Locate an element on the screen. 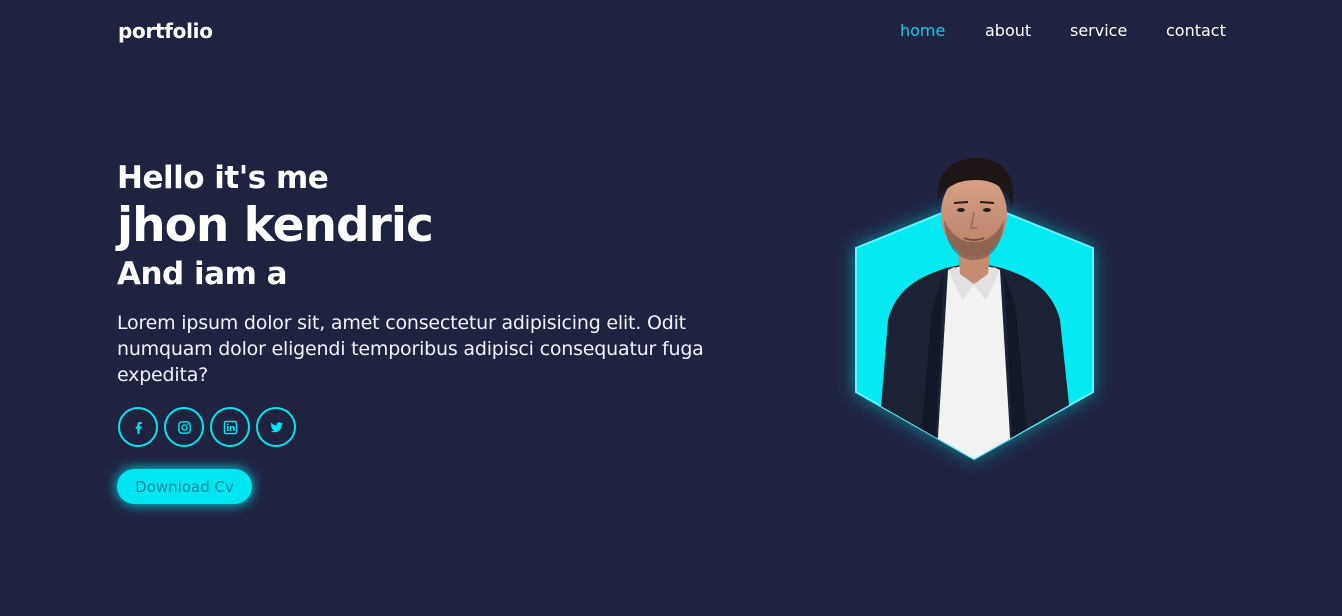 This screenshot has width=1342, height=616. linkedin-icon is located at coordinates (230, 427).